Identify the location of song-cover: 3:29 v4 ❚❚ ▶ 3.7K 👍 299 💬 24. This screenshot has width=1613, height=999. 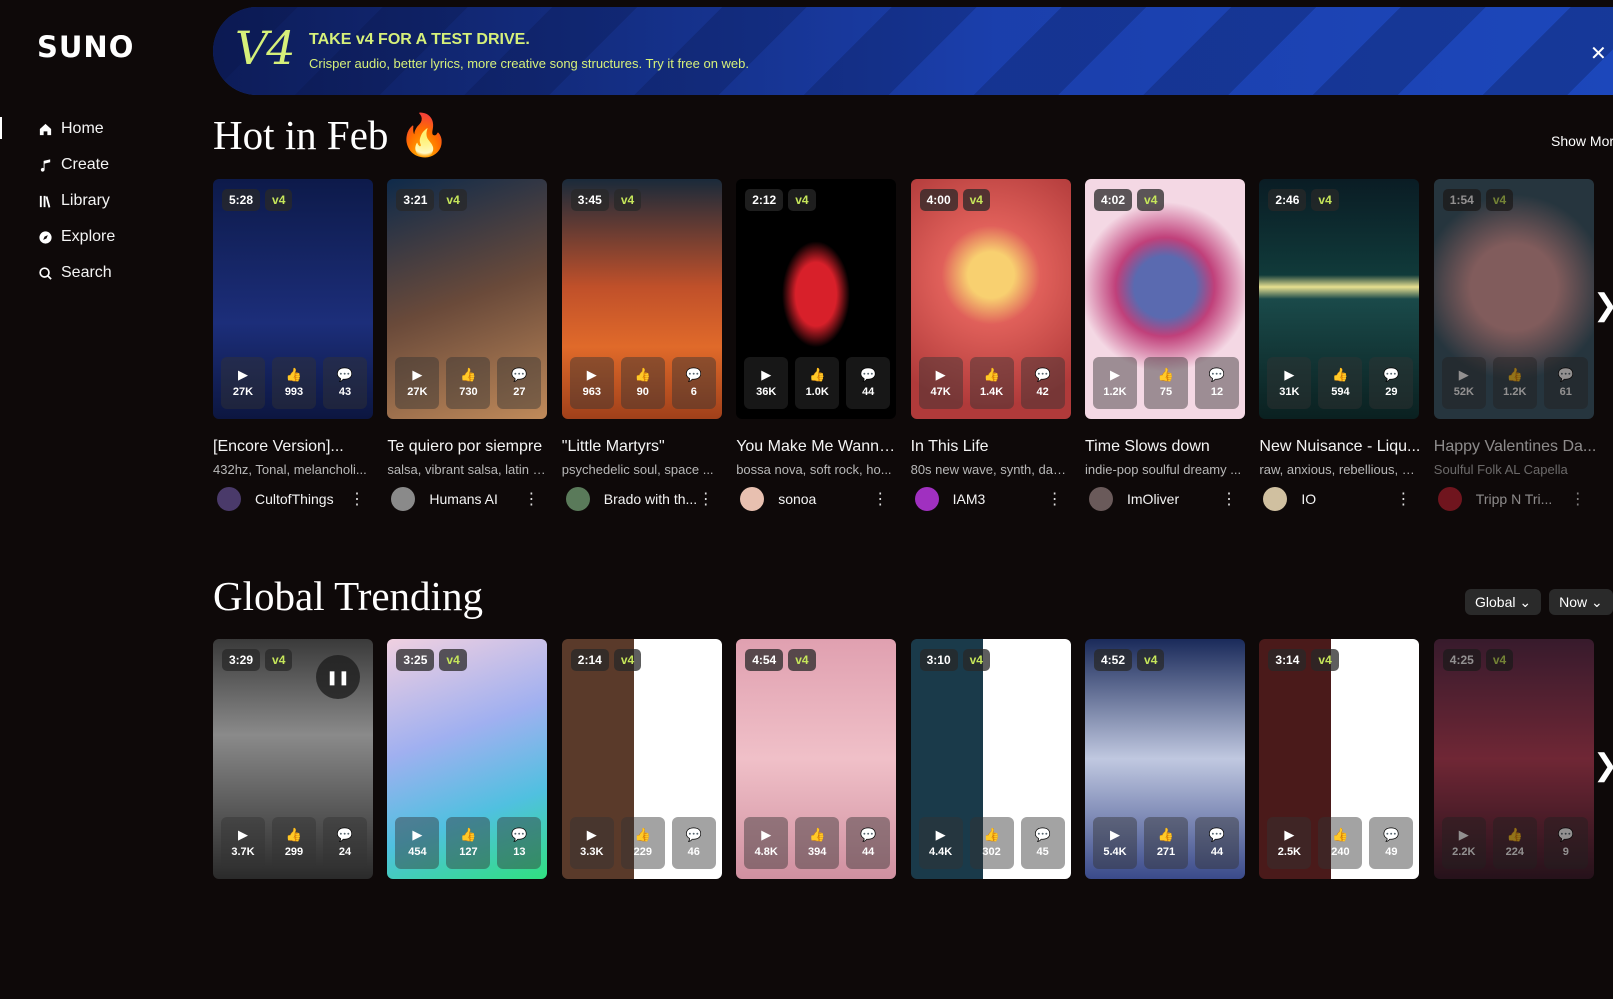
(293, 759).